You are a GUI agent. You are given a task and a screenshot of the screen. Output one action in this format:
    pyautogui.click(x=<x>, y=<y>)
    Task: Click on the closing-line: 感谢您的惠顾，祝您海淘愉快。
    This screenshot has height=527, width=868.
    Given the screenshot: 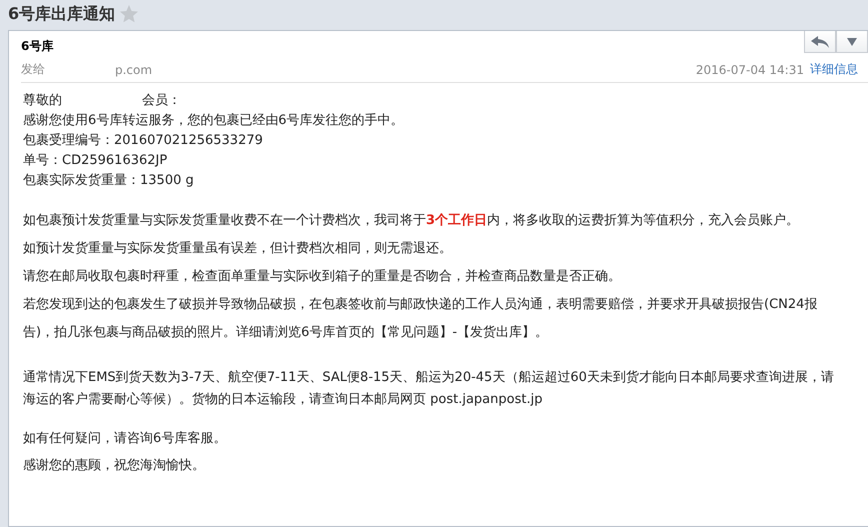 What is the action you would take?
    pyautogui.click(x=114, y=466)
    